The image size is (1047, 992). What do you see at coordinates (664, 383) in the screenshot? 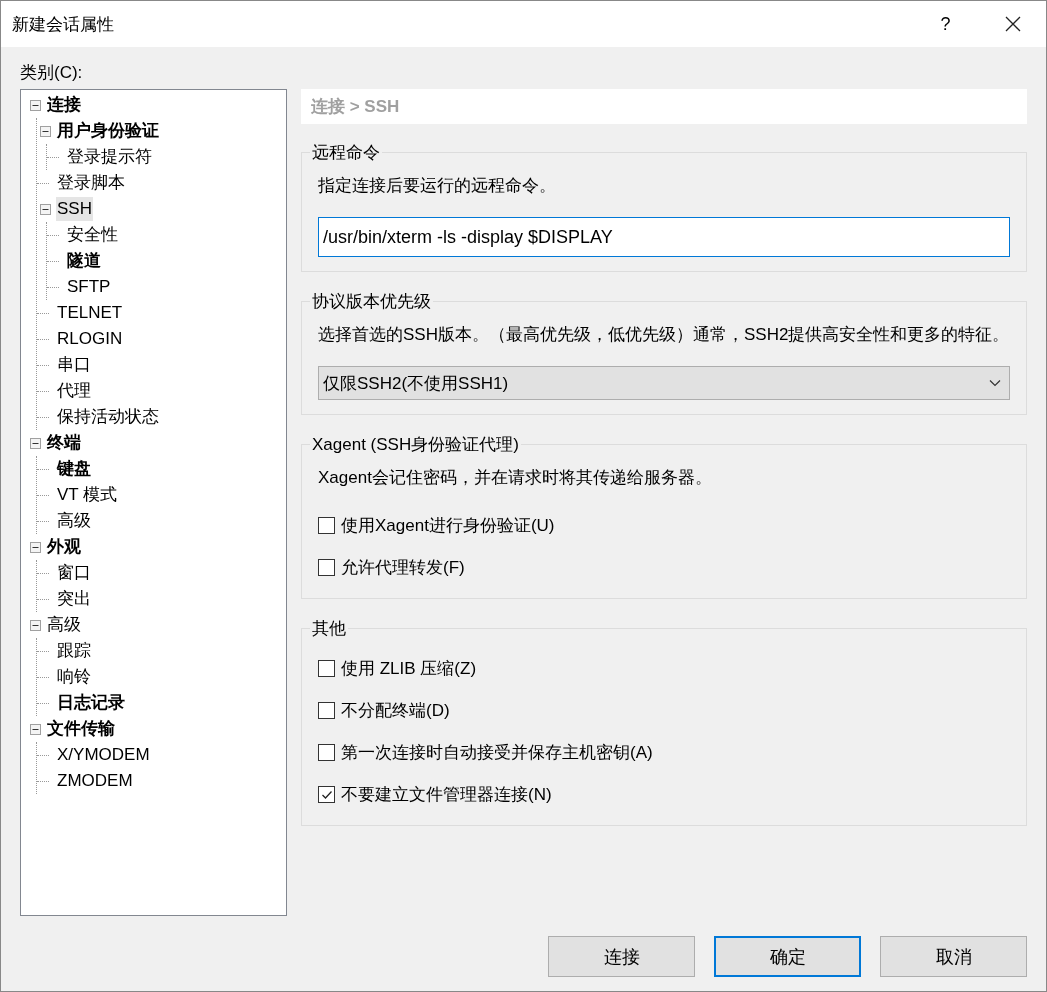
I see `version-dropdown: 仅限SSH2(不使用SSH1)` at bounding box center [664, 383].